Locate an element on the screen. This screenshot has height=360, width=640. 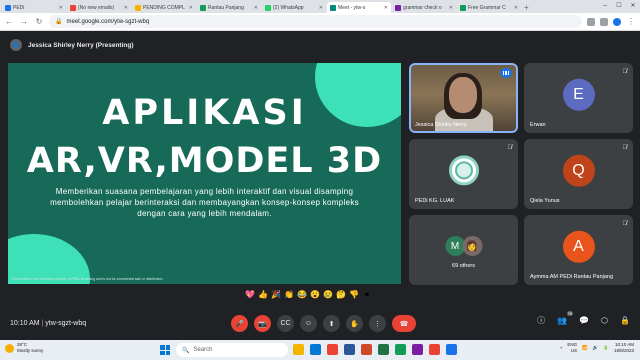
present-button: ⬆ is located at coordinates (331, 323).